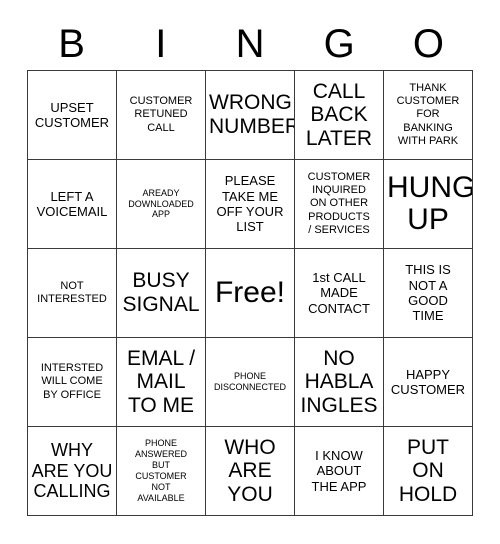  What do you see at coordinates (339, 44) in the screenshot?
I see `header-letter-g: G` at bounding box center [339, 44].